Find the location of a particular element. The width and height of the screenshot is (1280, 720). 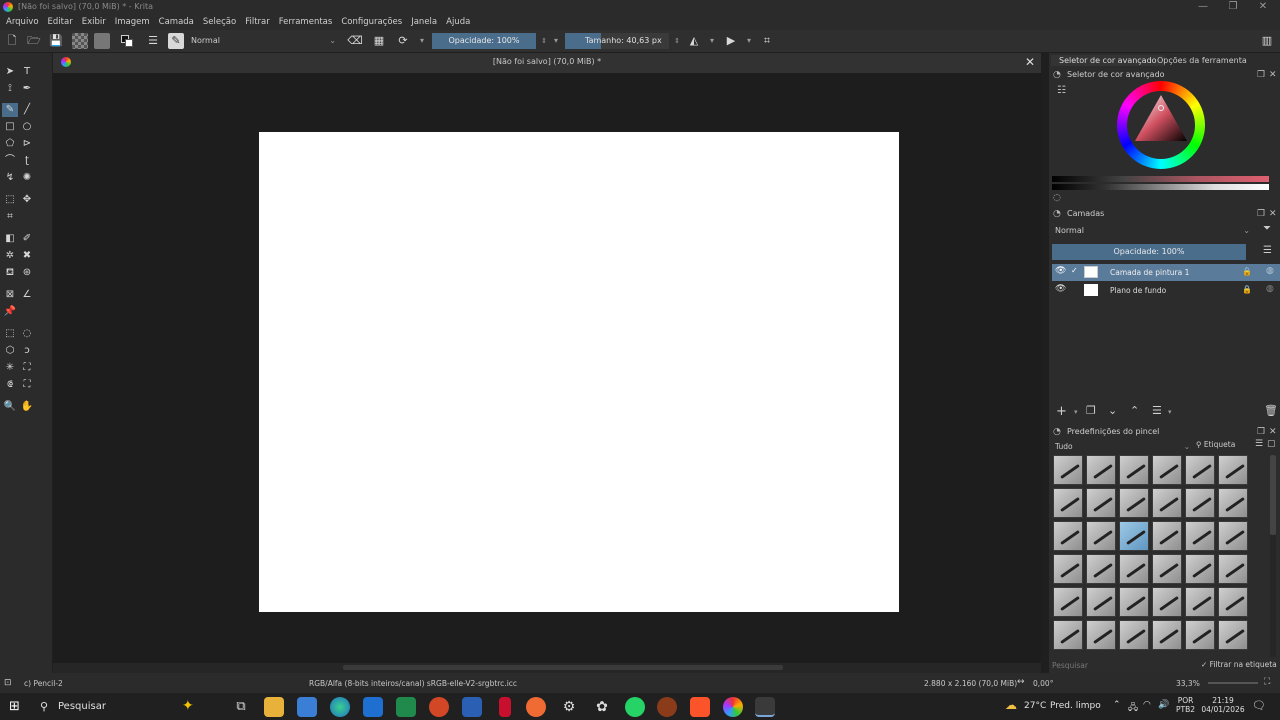

panel-lock-icon: ◔ is located at coordinates (1057, 214).